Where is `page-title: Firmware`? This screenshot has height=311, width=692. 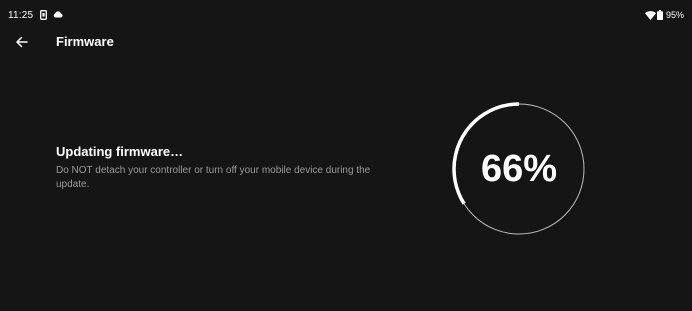
page-title: Firmware is located at coordinates (85, 41).